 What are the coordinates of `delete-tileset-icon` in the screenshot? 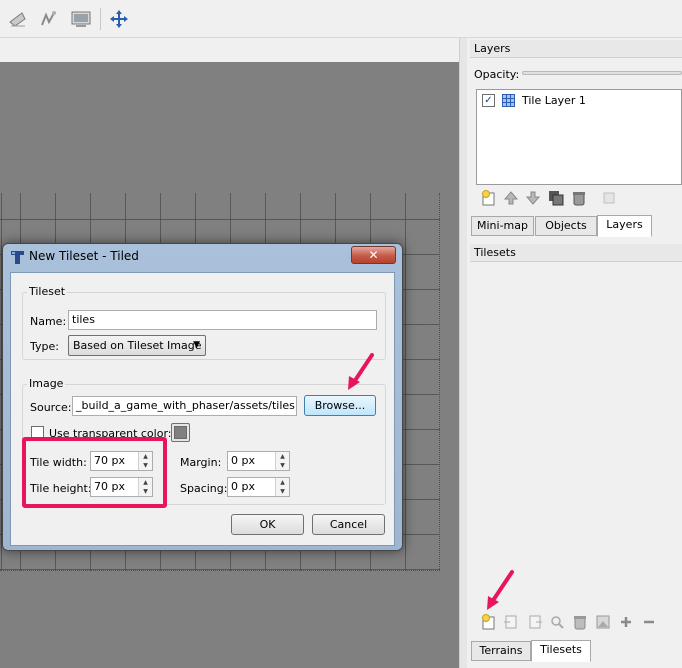 It's located at (580, 622).